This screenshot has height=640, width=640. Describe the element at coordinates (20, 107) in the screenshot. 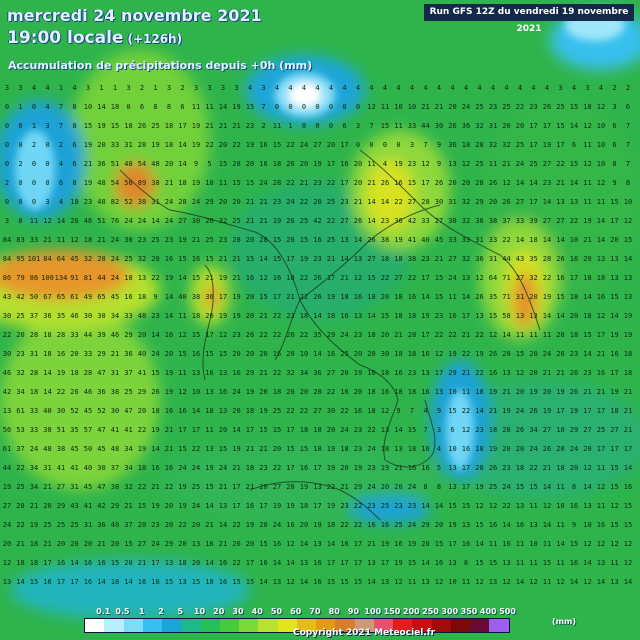

I see `grid-value: 1` at that location.